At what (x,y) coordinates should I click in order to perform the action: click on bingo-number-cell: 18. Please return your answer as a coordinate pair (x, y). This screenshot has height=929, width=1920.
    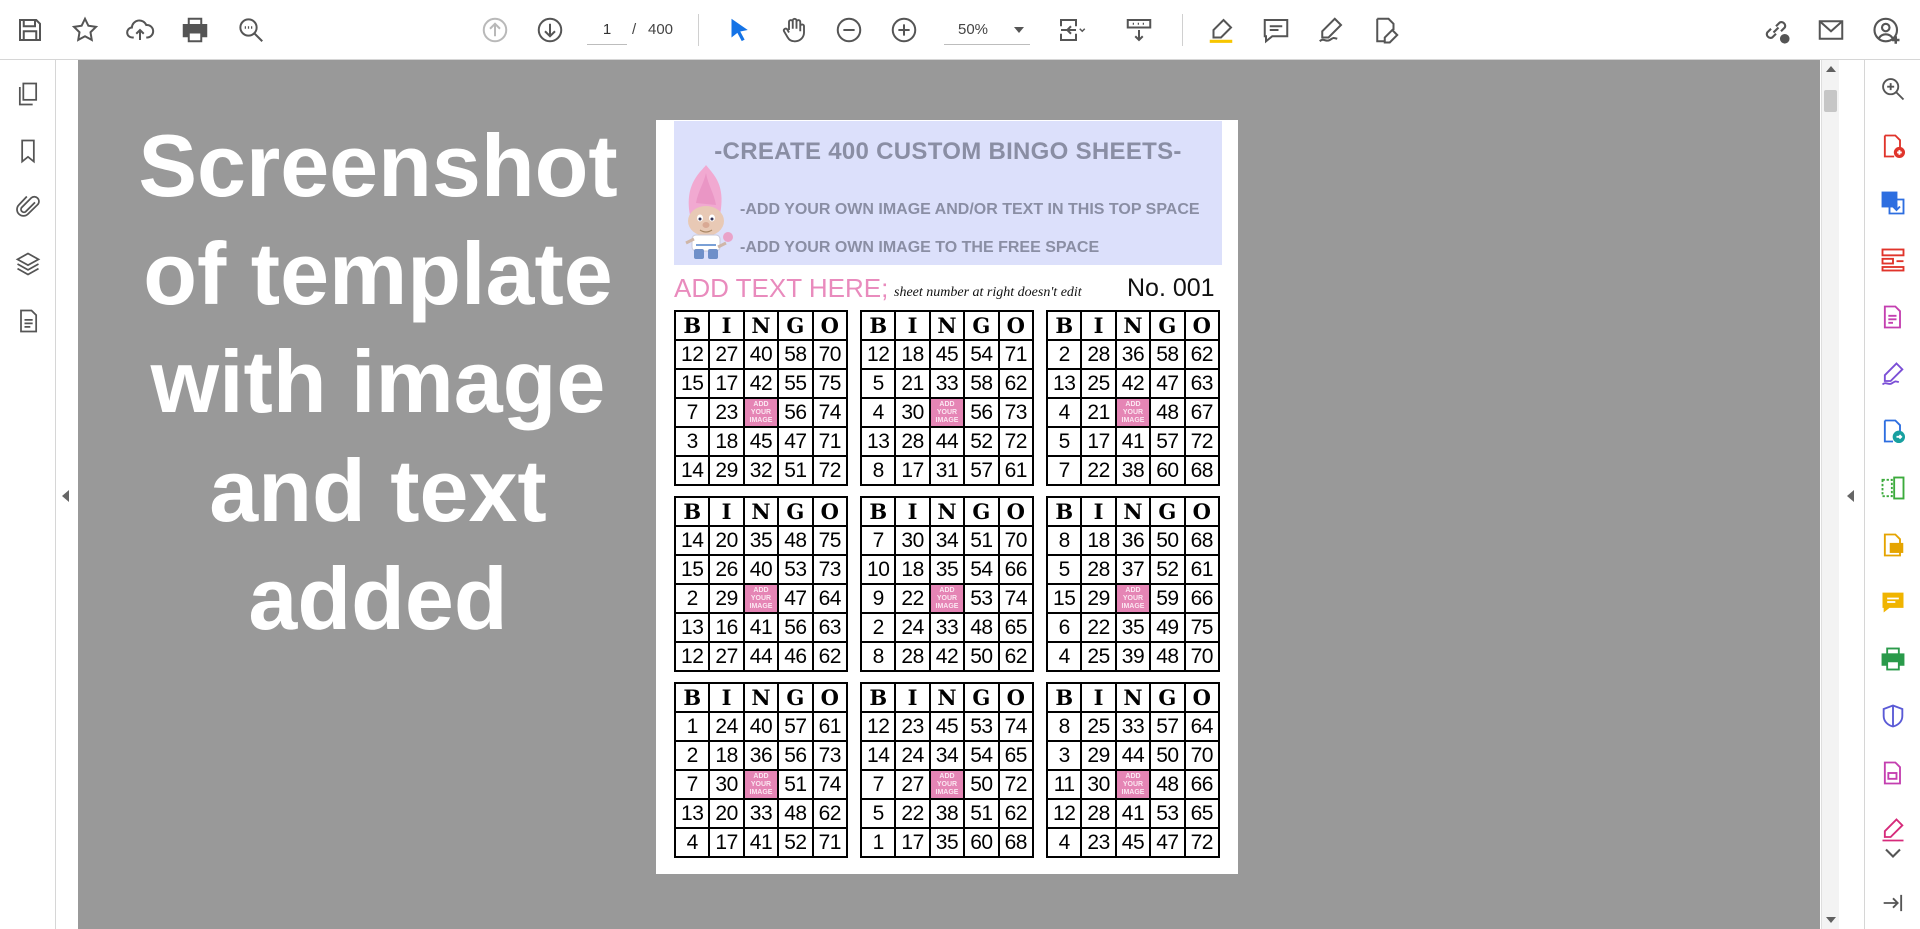
    Looking at the image, I should click on (726, 441).